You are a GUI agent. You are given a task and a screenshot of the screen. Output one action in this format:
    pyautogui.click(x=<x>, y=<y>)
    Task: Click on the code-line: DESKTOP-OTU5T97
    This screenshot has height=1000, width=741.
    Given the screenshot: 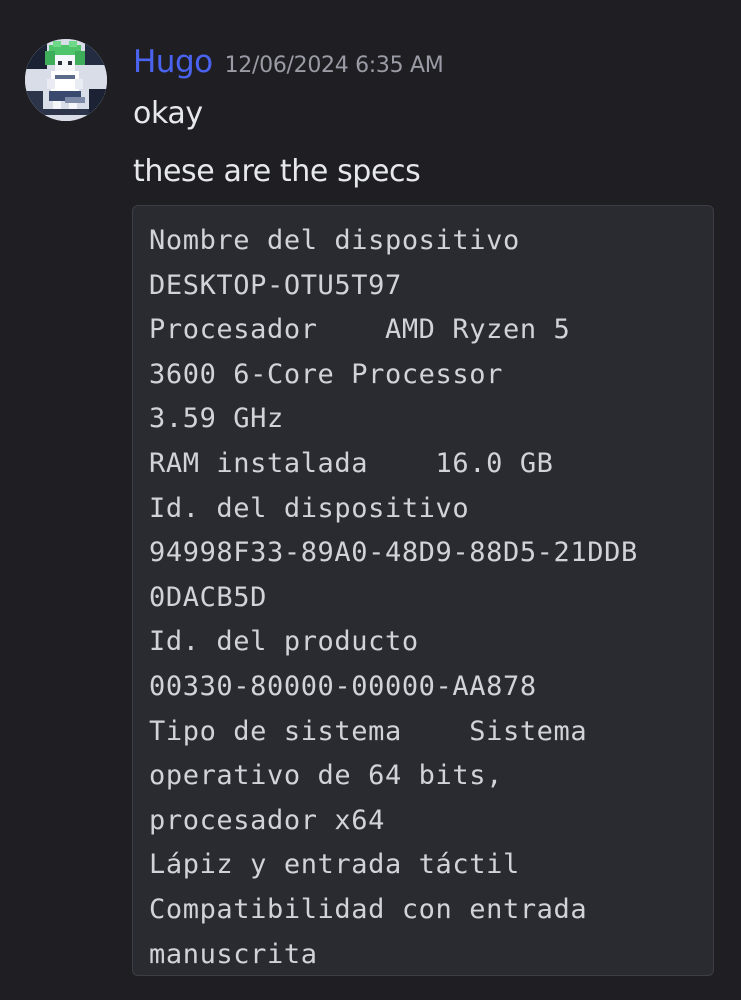 What is the action you would take?
    pyautogui.click(x=275, y=285)
    